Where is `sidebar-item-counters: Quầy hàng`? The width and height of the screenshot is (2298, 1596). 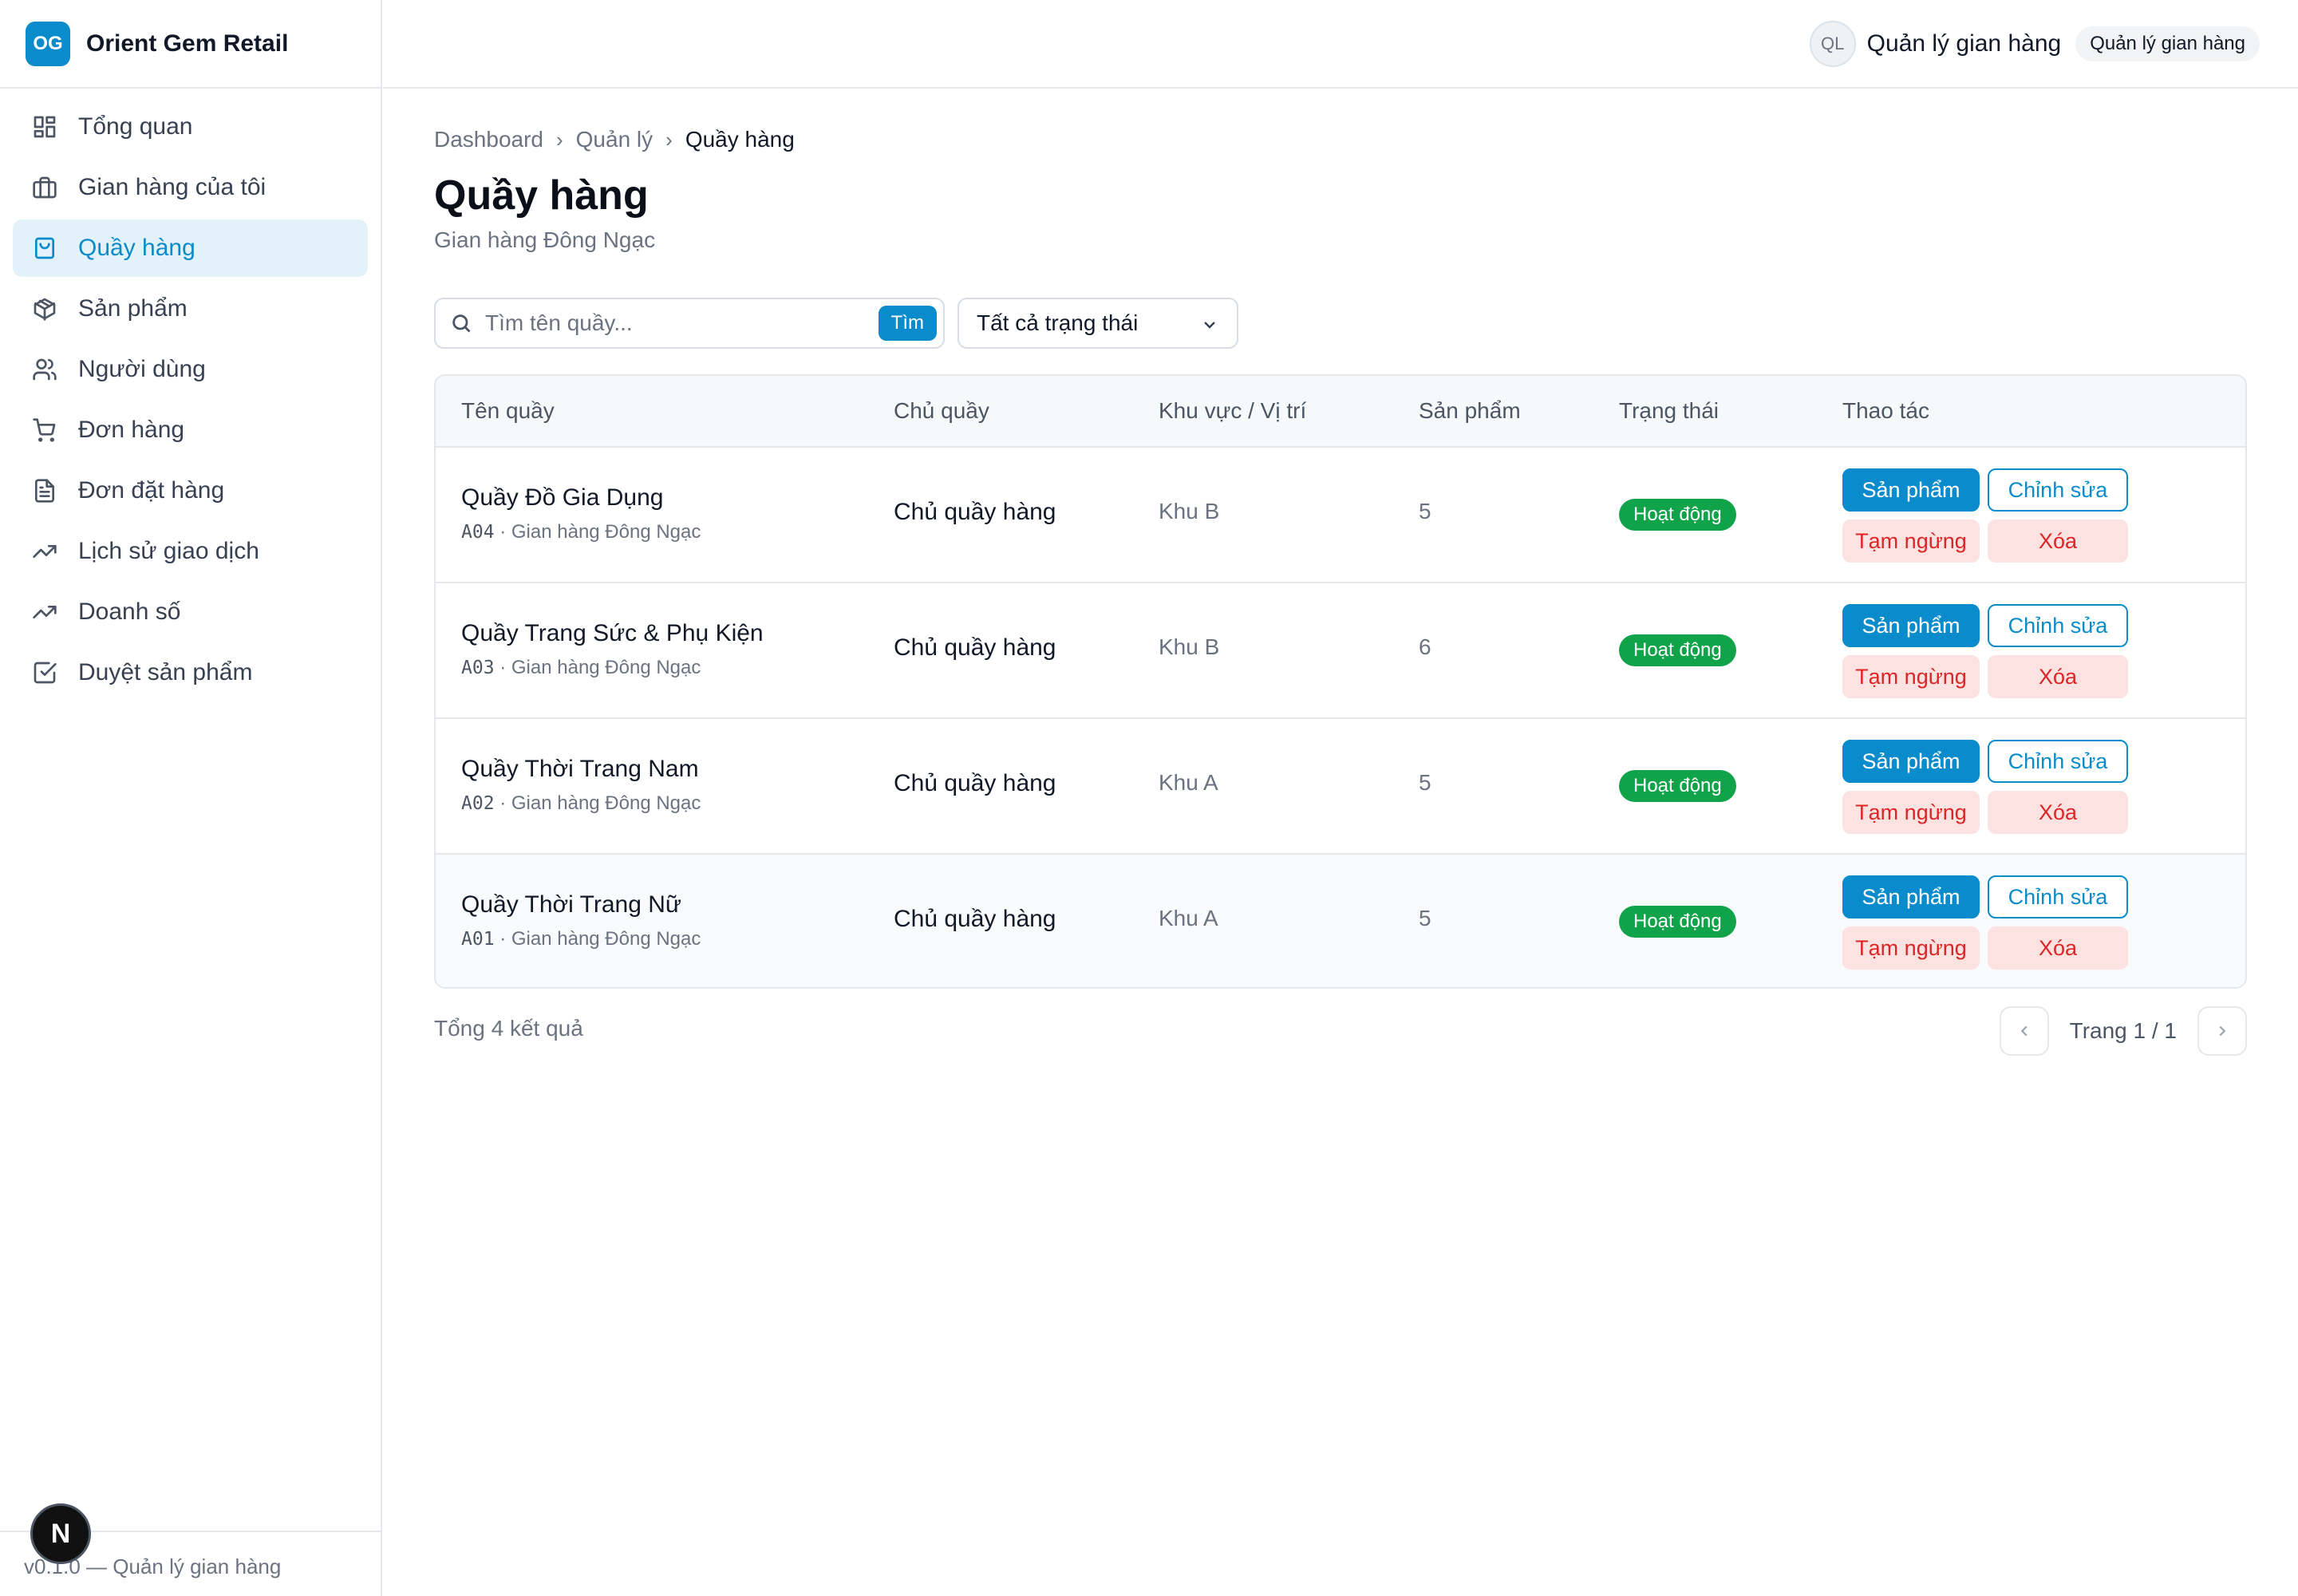
sidebar-item-counters: Quầy hàng is located at coordinates (191, 248).